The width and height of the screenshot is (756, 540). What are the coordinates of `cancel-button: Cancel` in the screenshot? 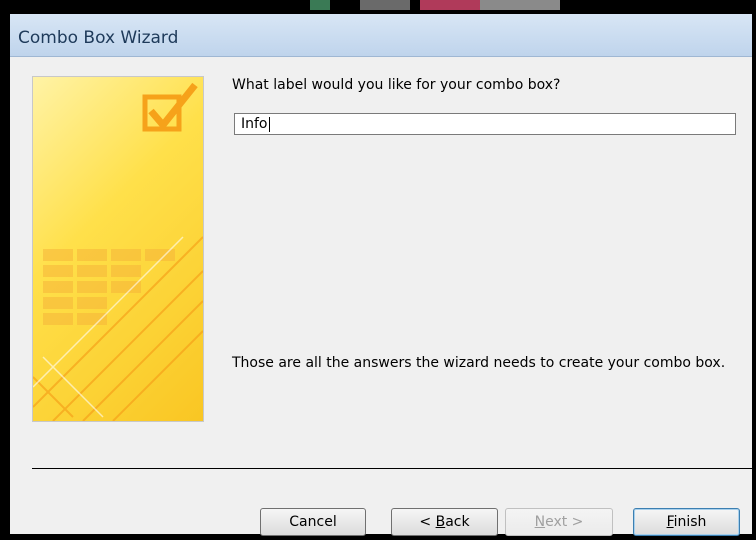 It's located at (313, 522).